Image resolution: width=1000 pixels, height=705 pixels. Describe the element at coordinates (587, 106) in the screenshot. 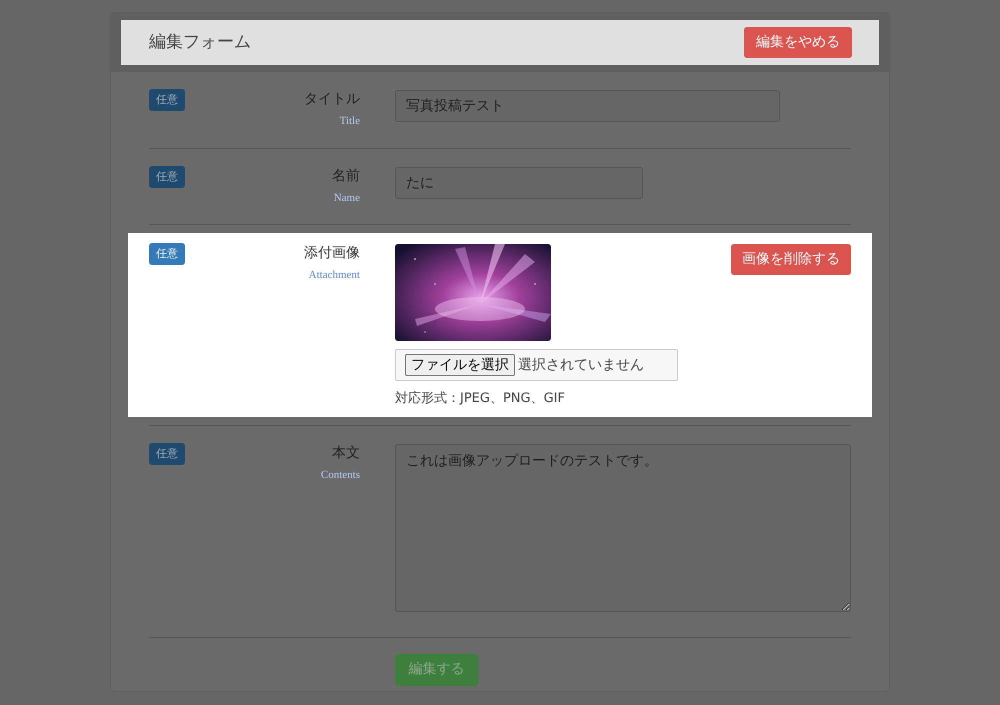

I see `text-field: 写真投稿テスト` at that location.